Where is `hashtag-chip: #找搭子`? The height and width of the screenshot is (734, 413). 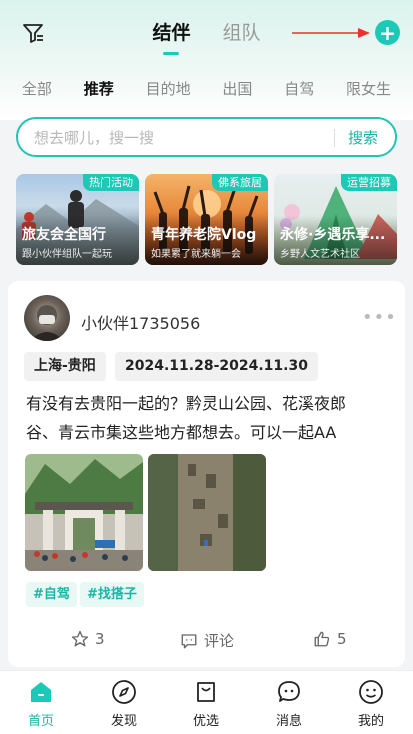 hashtag-chip: #找搭子 is located at coordinates (112, 594).